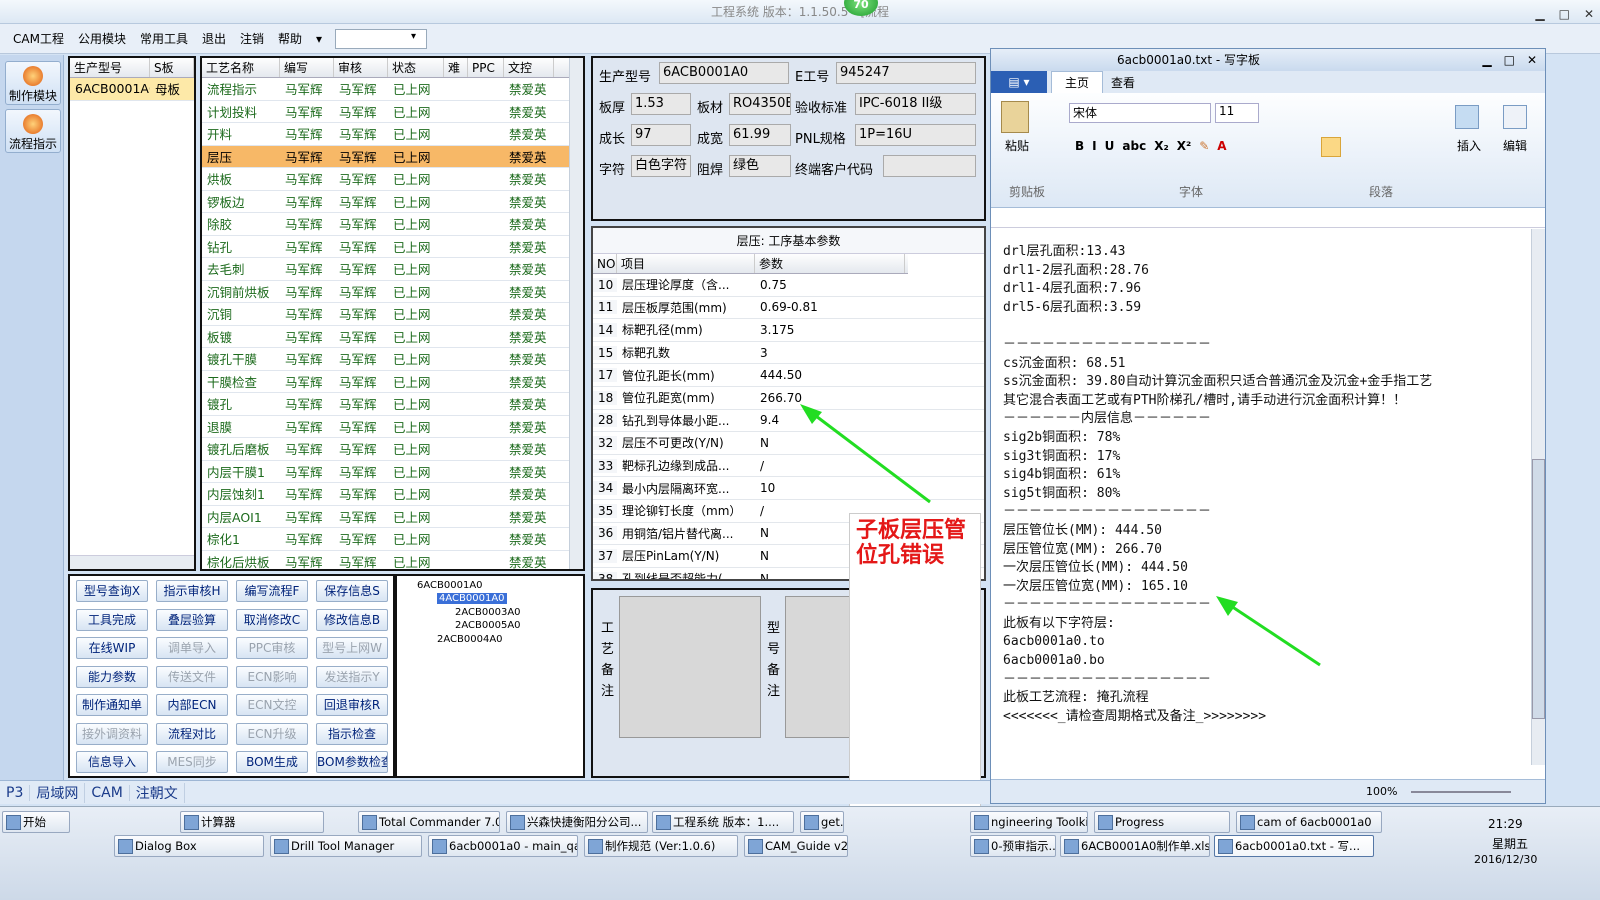 This screenshot has height=900, width=1600. I want to click on highlight-icon: ✎, so click(1204, 146).